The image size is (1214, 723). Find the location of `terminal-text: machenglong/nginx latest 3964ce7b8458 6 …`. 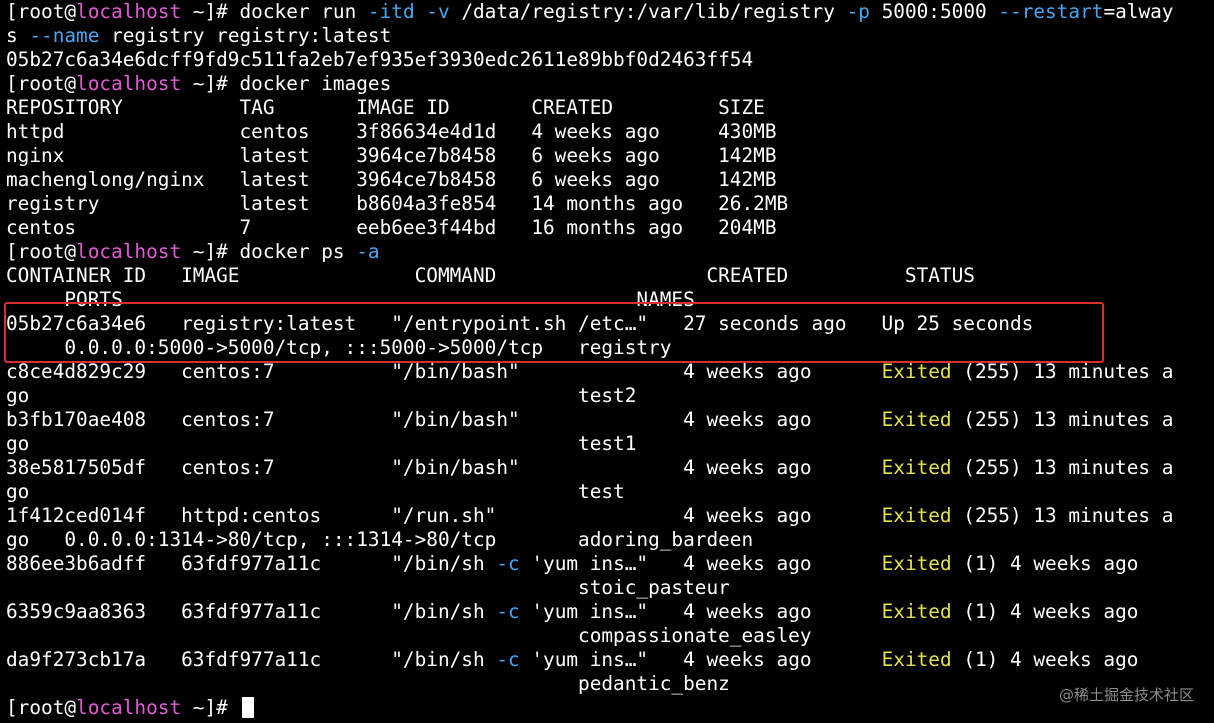

terminal-text: machenglong/nginx latest 3964ce7b8458 6 … is located at coordinates (391, 179).